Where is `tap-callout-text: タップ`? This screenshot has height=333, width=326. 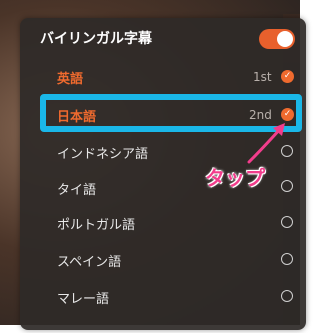
tap-callout-text: タップ is located at coordinates (235, 178).